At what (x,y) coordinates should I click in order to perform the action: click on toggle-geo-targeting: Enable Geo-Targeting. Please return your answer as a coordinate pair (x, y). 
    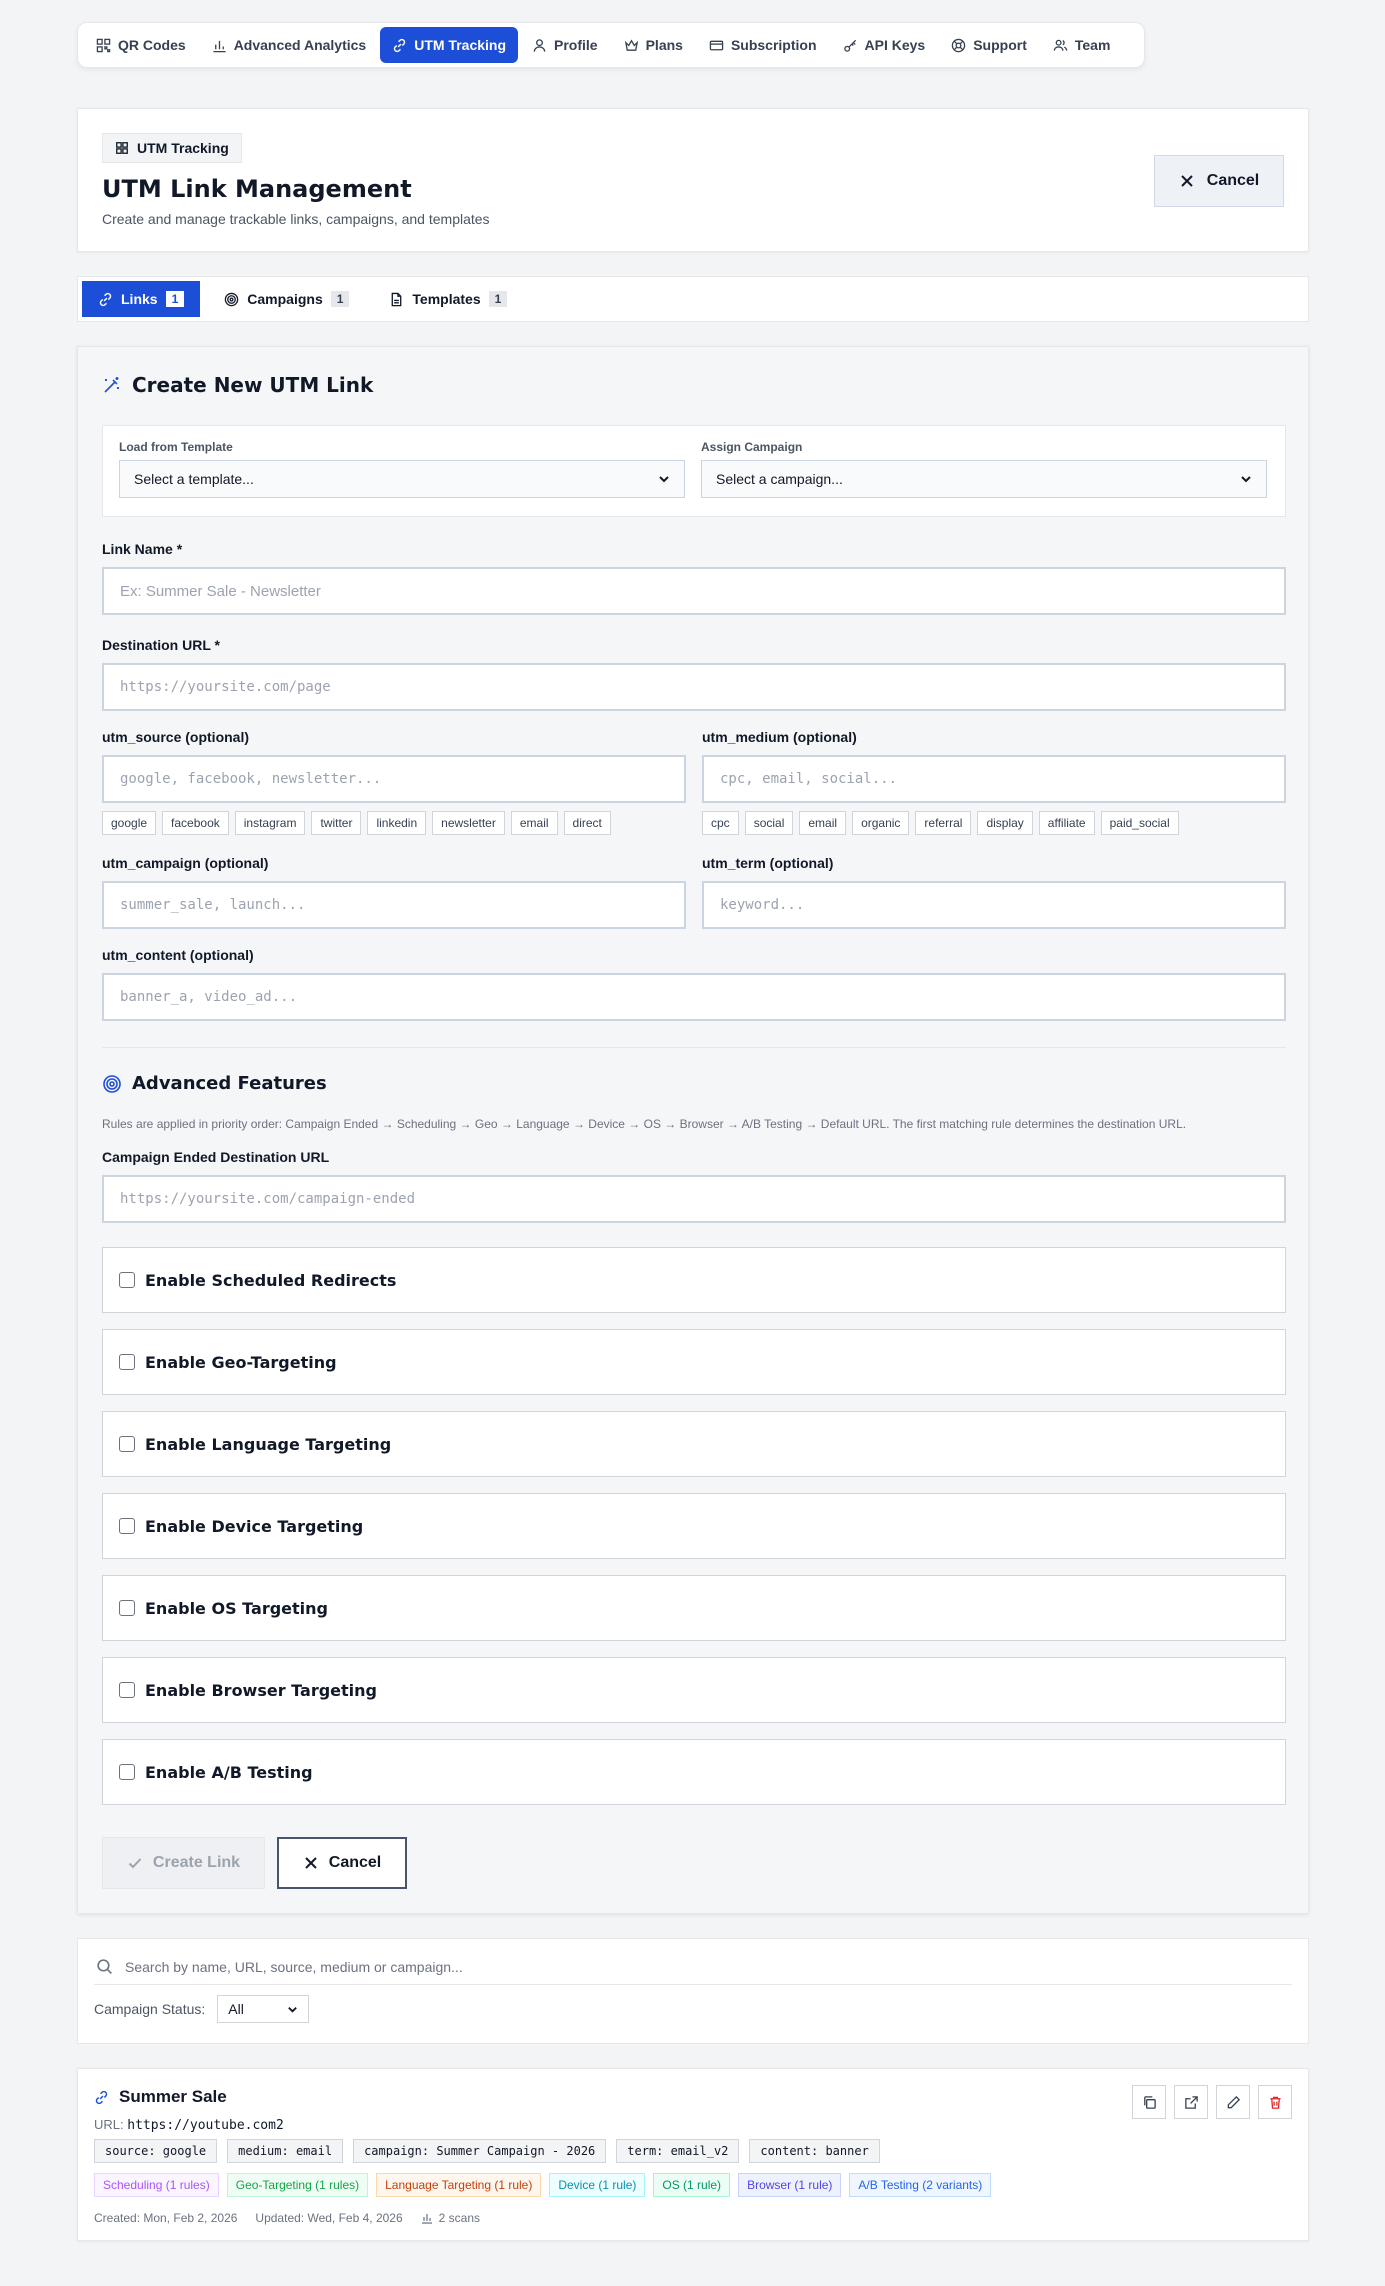
    Looking at the image, I should click on (694, 1362).